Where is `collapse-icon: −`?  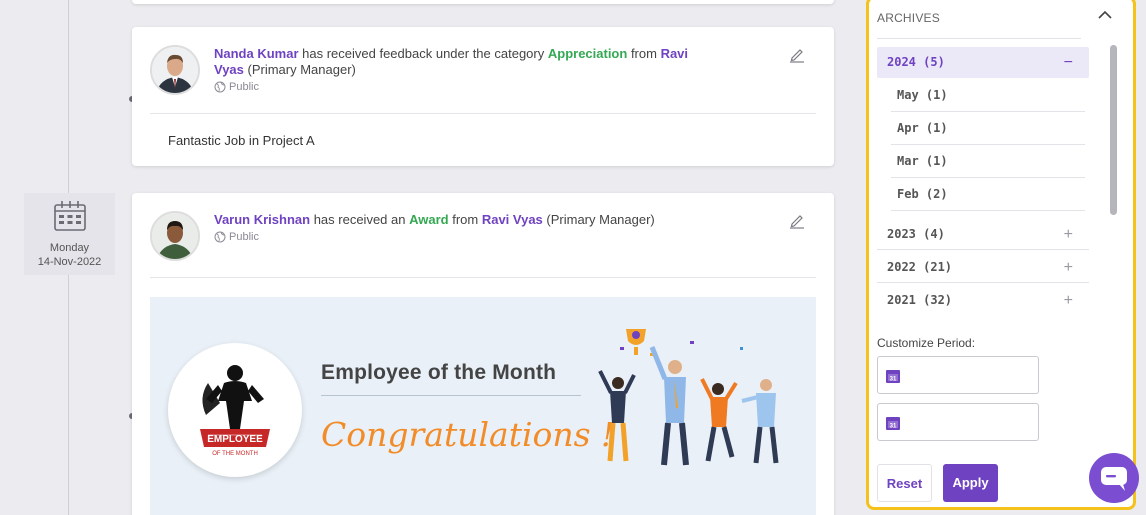 collapse-icon: − is located at coordinates (1068, 62).